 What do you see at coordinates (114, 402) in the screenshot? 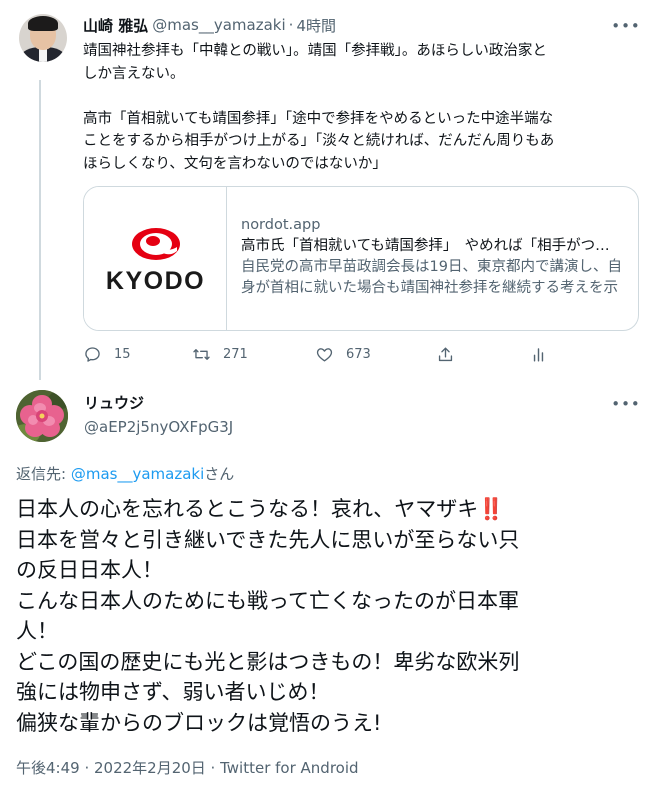
I see `reply-author-name: リュウジ` at bounding box center [114, 402].